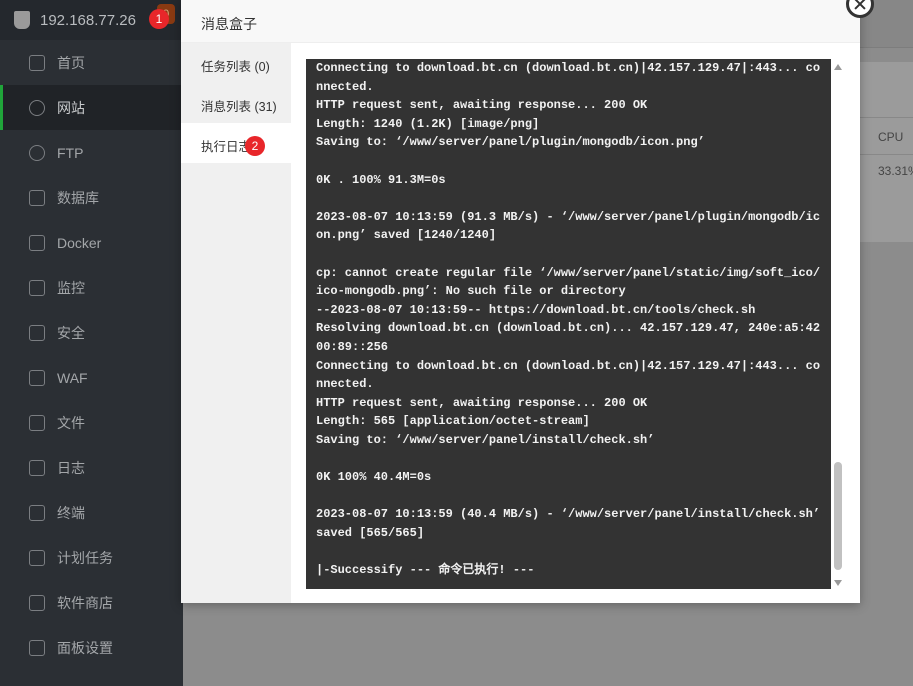  I want to click on sidebar-item-label: Docker, so click(79, 242).